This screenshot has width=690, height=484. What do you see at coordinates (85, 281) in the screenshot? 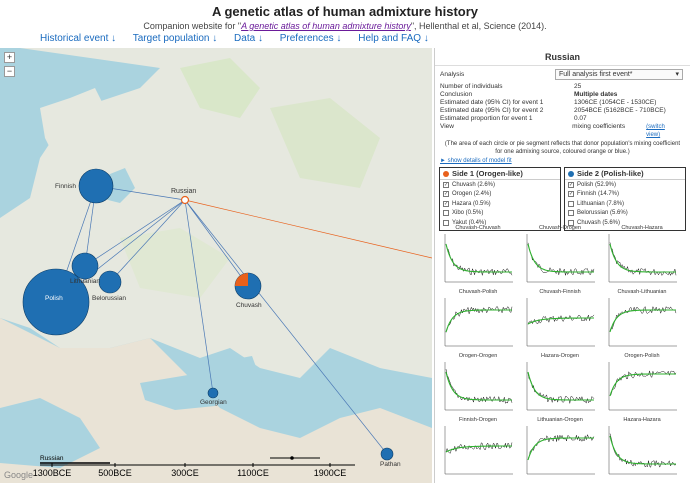
I see `map-label-lithuanian: Lithuanian` at bounding box center [85, 281].